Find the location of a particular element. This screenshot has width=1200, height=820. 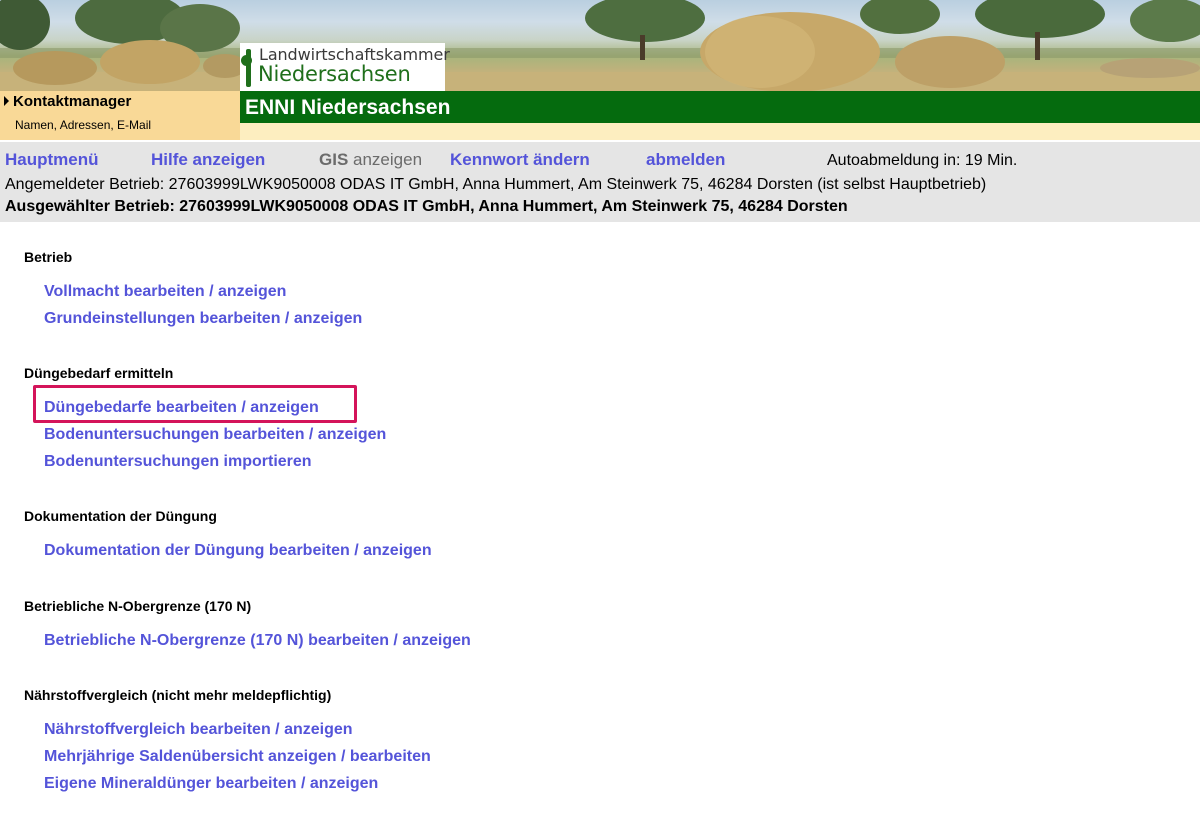

main-menu-link: Hauptmenü is located at coordinates (52, 160).